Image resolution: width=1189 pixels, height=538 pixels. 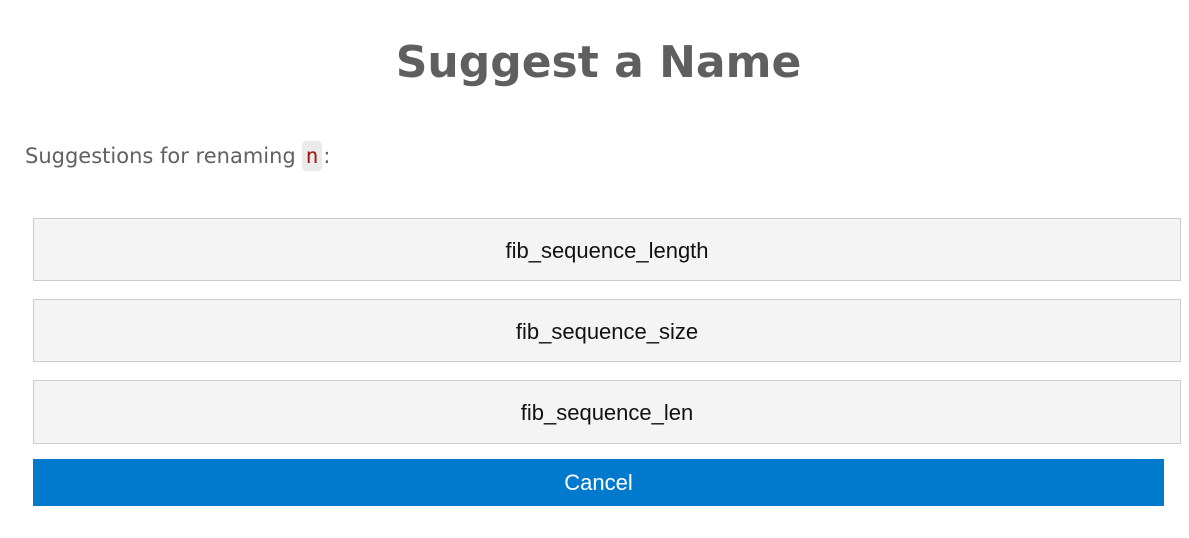 What do you see at coordinates (312, 156) in the screenshot?
I see `variable-name-chip: n` at bounding box center [312, 156].